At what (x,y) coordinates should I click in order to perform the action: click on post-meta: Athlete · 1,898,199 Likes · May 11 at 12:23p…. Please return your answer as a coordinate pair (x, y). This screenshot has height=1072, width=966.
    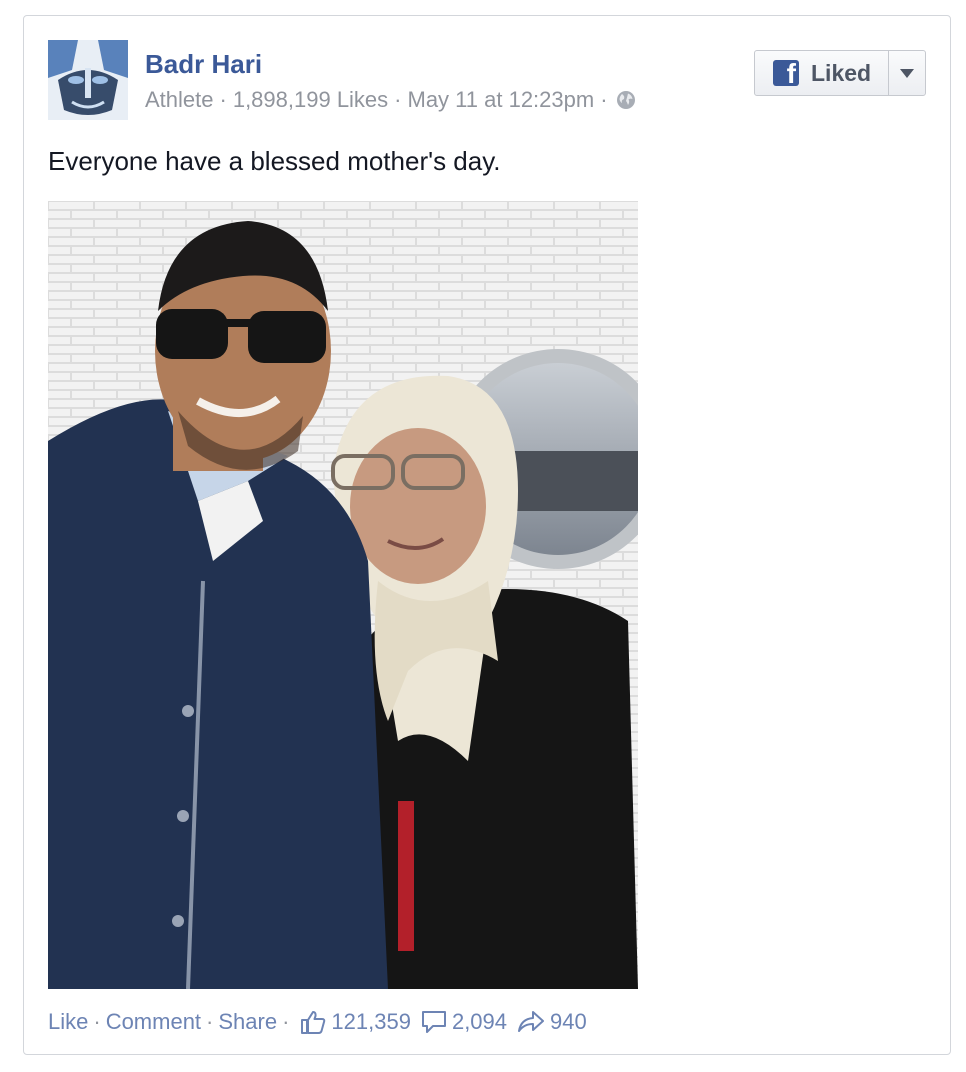
    Looking at the image, I should click on (390, 101).